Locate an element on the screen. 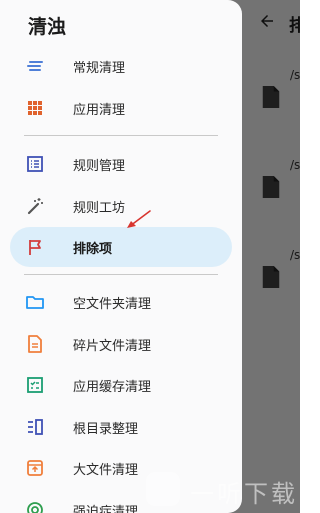 This screenshot has width=320, height=513. watermark-text: 一听下载 is located at coordinates (244, 494).